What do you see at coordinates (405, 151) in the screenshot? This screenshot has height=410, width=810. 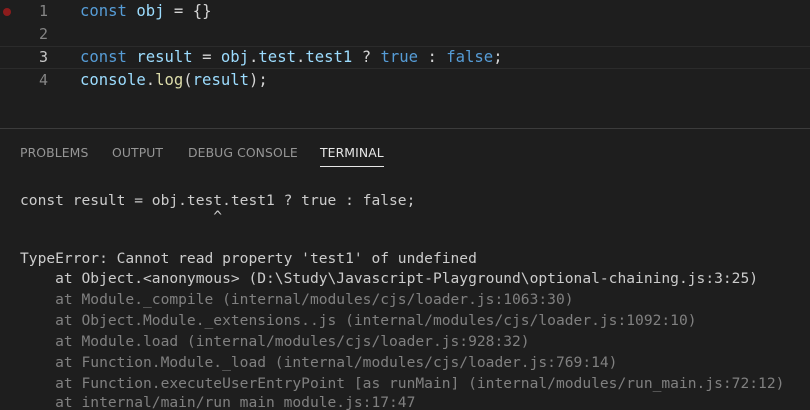 I see `panel-tab-bar: PROBLEMS OUTPUT DEBUG CONSOLE TERMINAL` at bounding box center [405, 151].